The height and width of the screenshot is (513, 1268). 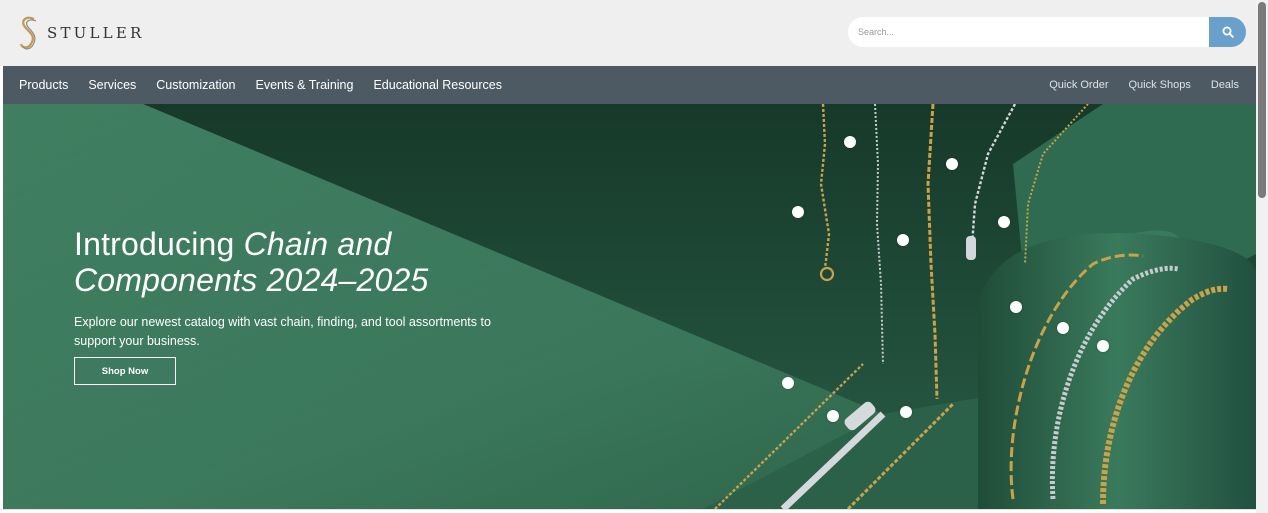 I want to click on search-bar, so click(x=1047, y=32).